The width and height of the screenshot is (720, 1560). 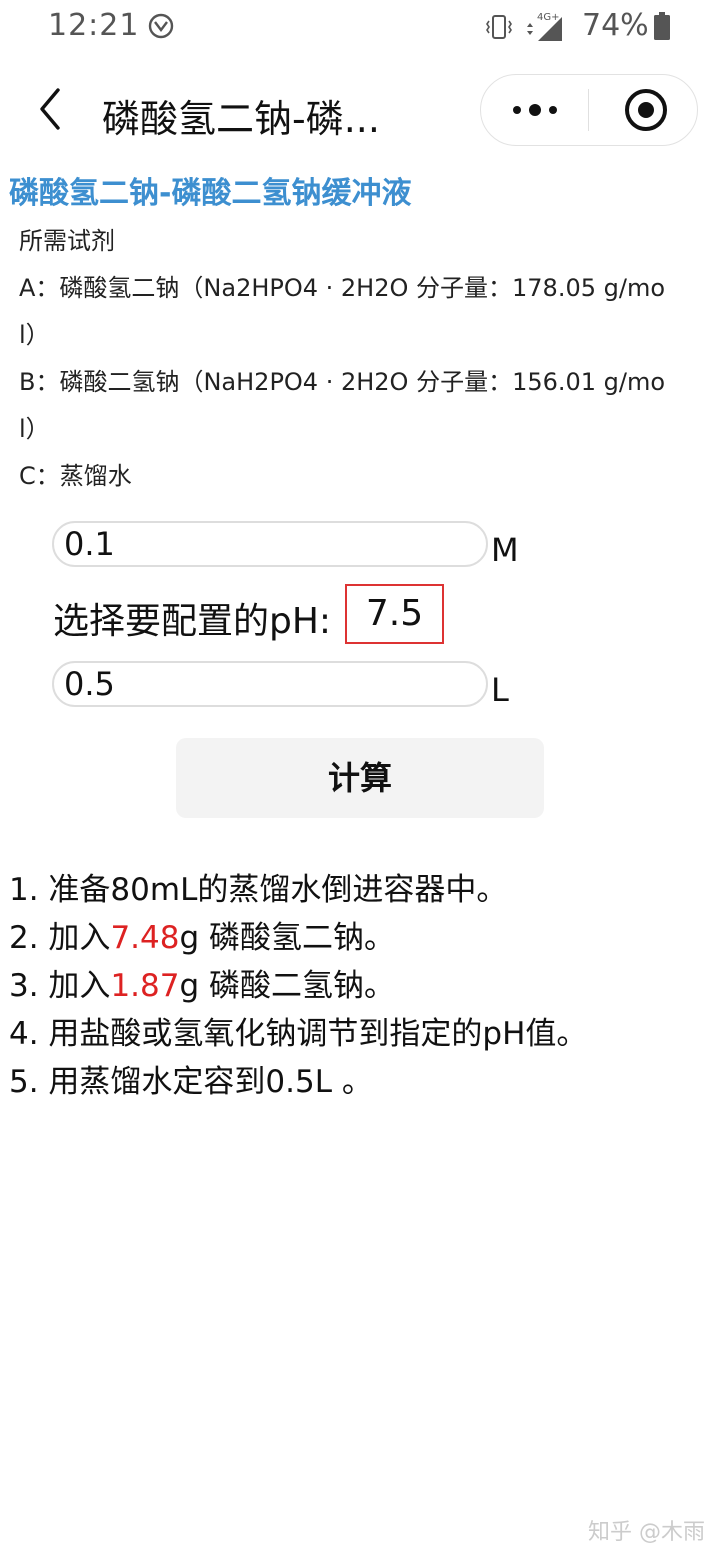 What do you see at coordinates (342, 311) in the screenshot?
I see `reagent-a: A：磷酸氢二钠（Na2HPO4 · 2H2O 分子量：178.05 g/mol）` at bounding box center [342, 311].